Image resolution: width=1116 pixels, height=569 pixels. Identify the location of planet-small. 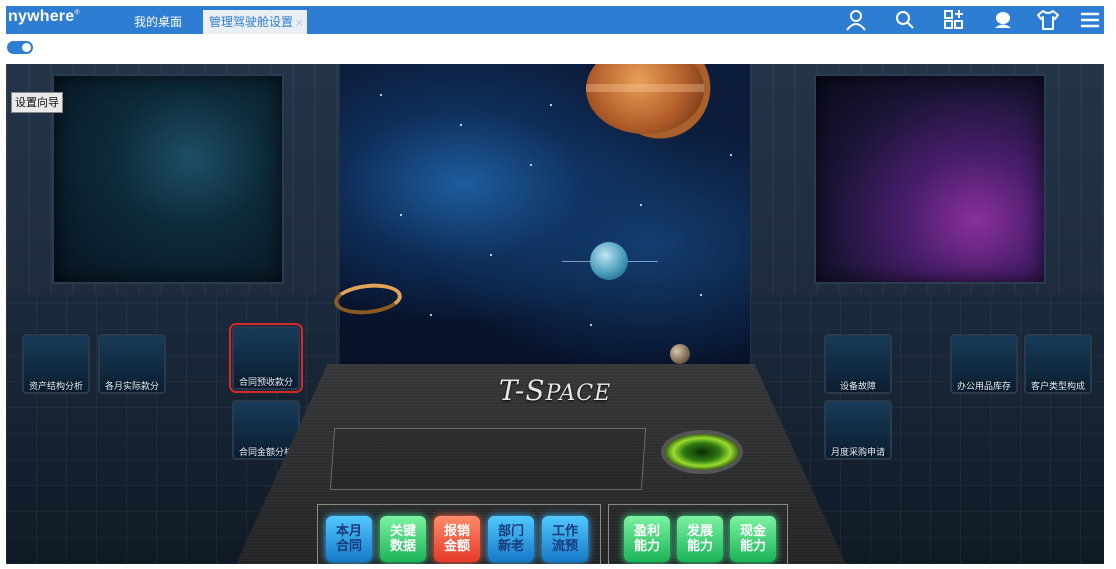
(609, 261).